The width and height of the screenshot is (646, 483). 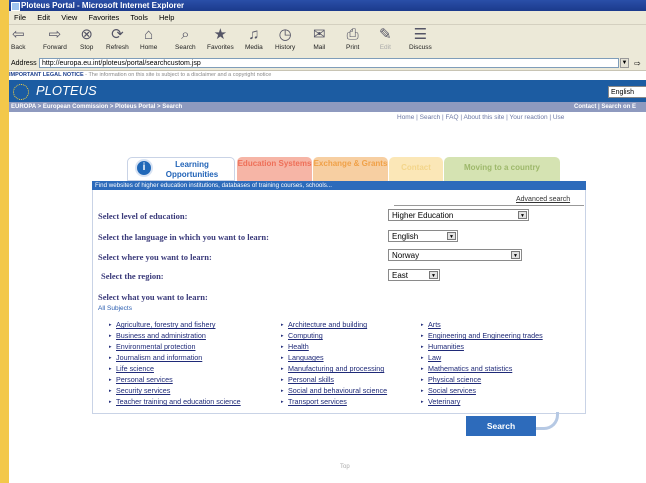 What do you see at coordinates (327, 17) in the screenshot?
I see `menu-bar: File Edit View Favorites Tools Help` at bounding box center [327, 17].